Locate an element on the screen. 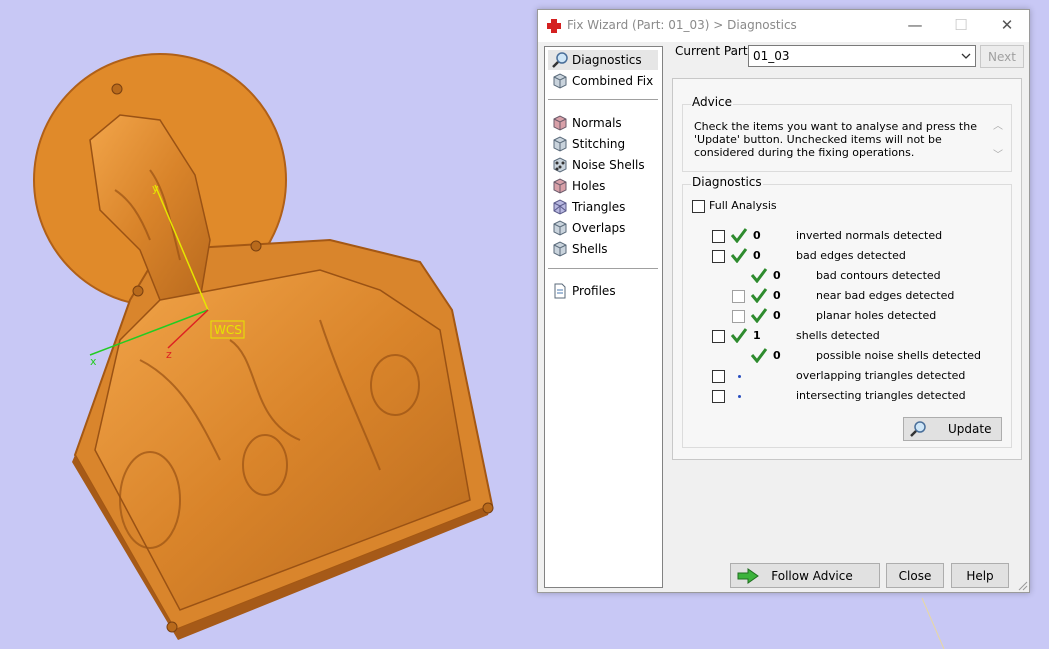 The height and width of the screenshot is (649, 1049). sidebar-item-stitching: Stitching is located at coordinates (603, 144).